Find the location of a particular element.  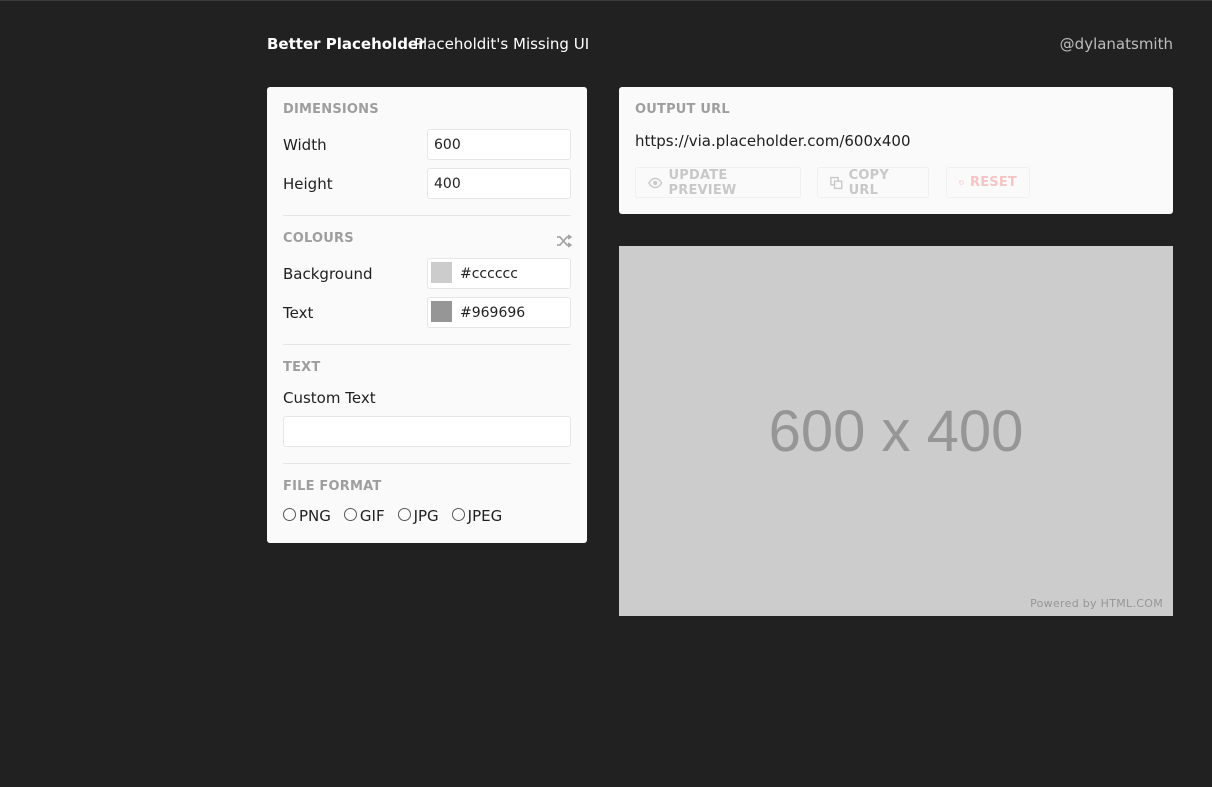

width-field: 600 is located at coordinates (499, 144).